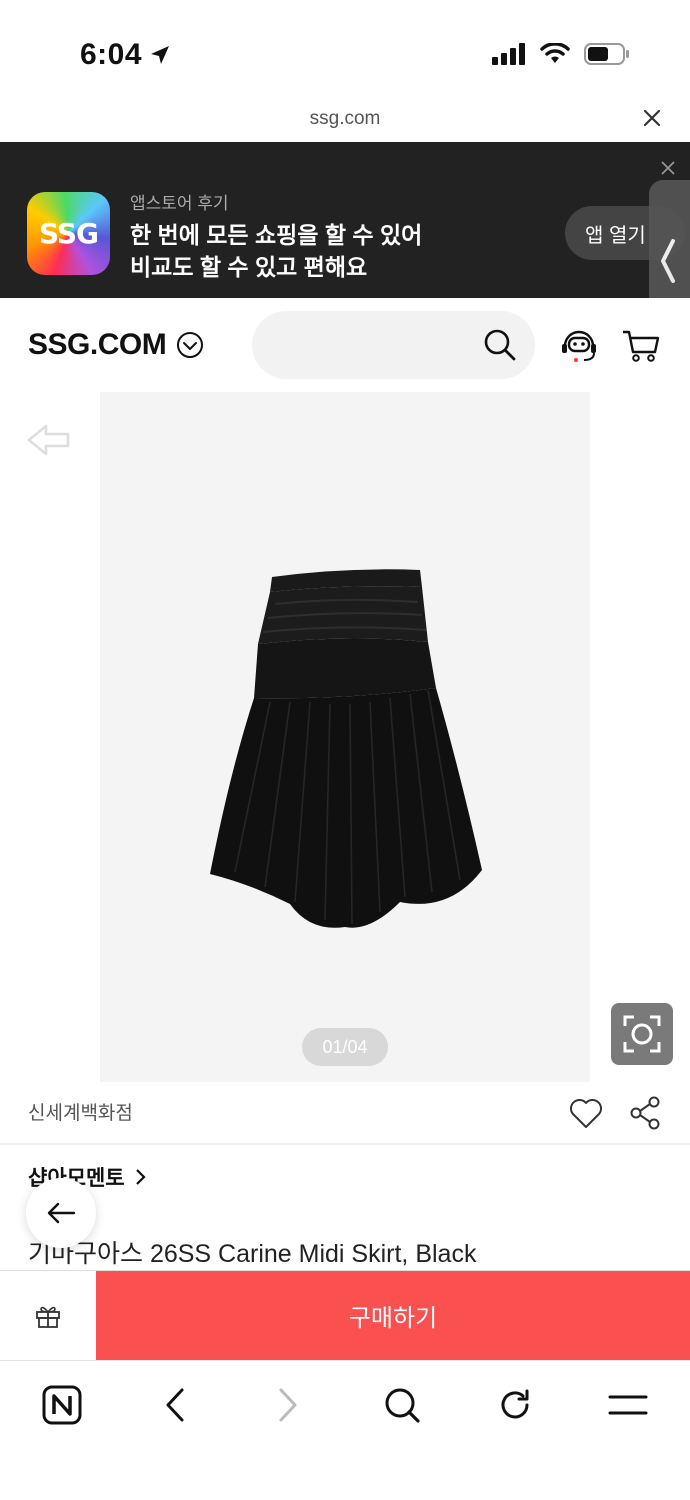  I want to click on clock-text: 6:04, so click(111, 54).